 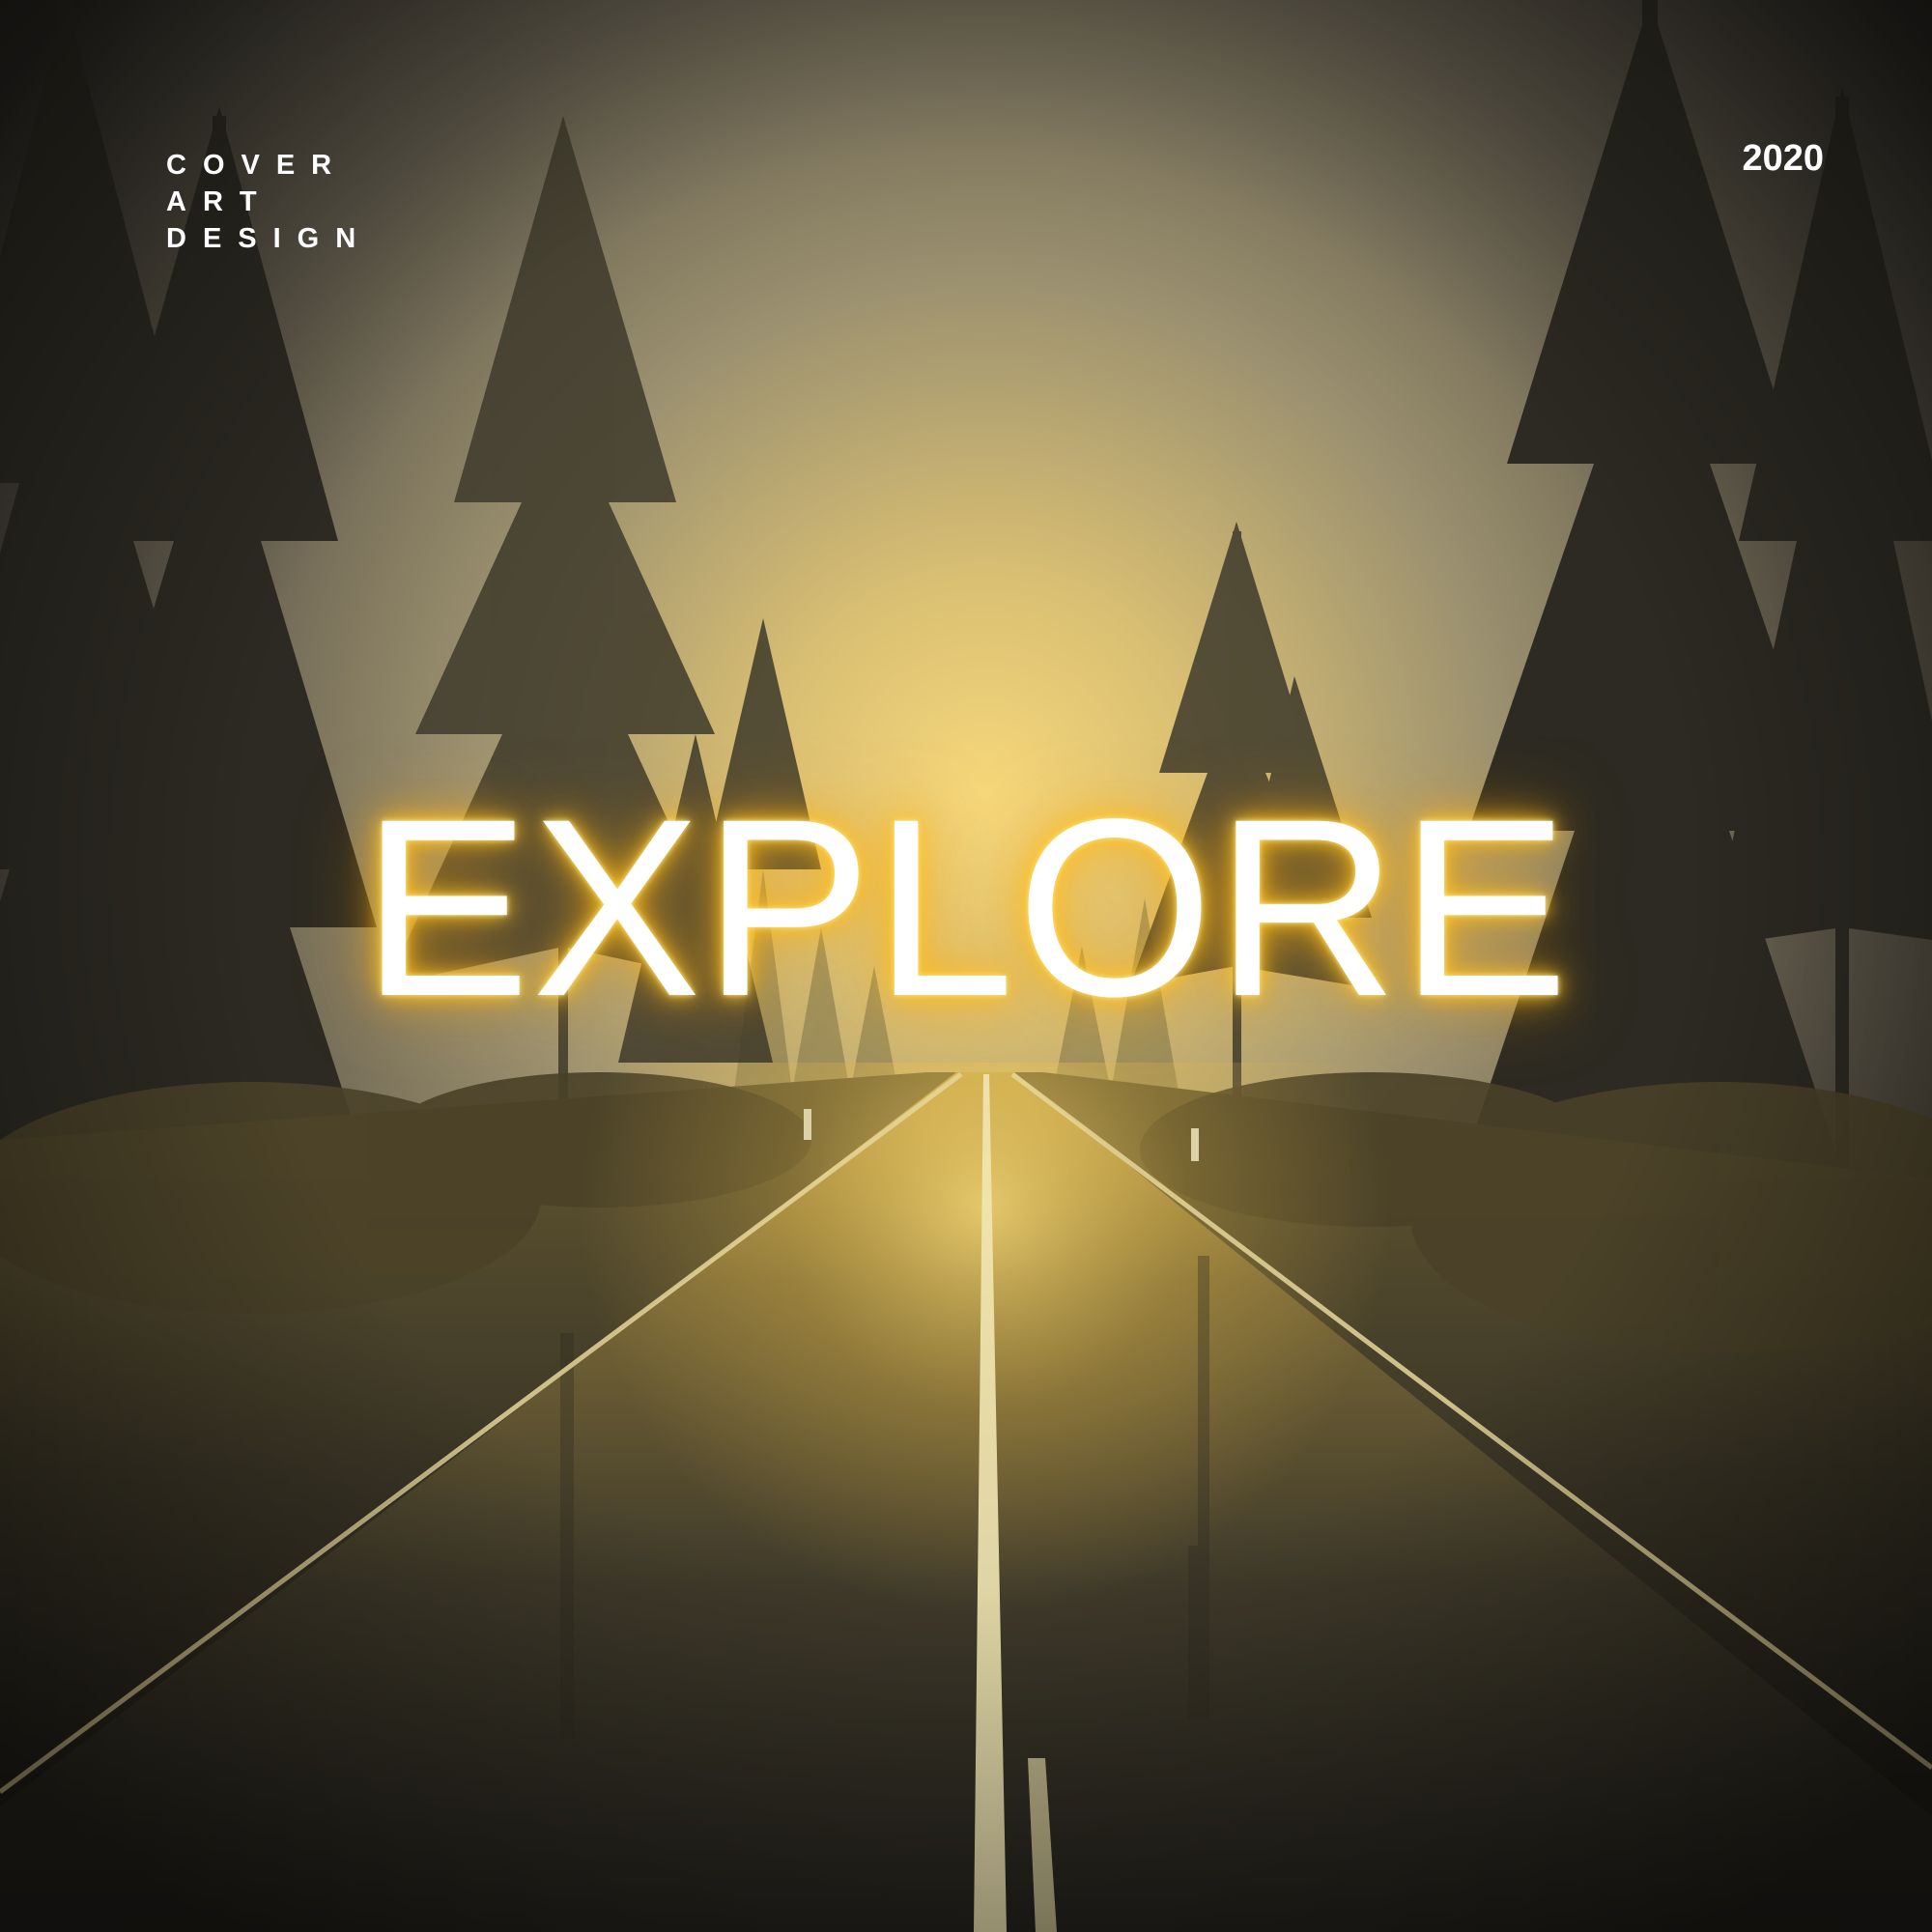 What do you see at coordinates (966, 907) in the screenshot?
I see `headline-title: EXPLORE` at bounding box center [966, 907].